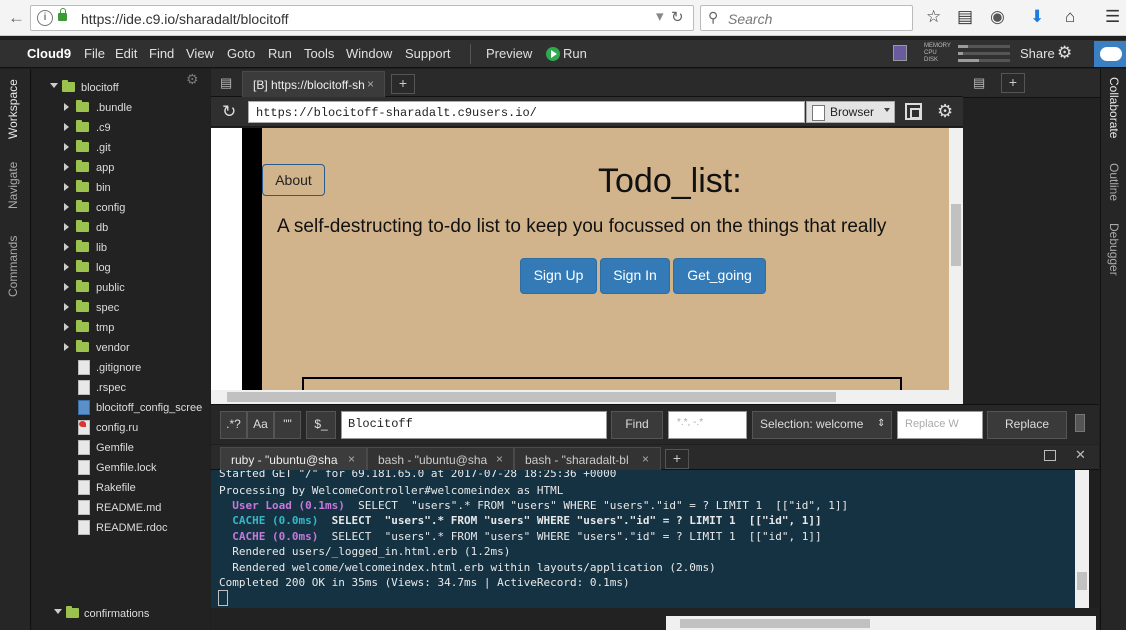  I want to click on cloud9-logo: Cloud9, so click(49, 53).